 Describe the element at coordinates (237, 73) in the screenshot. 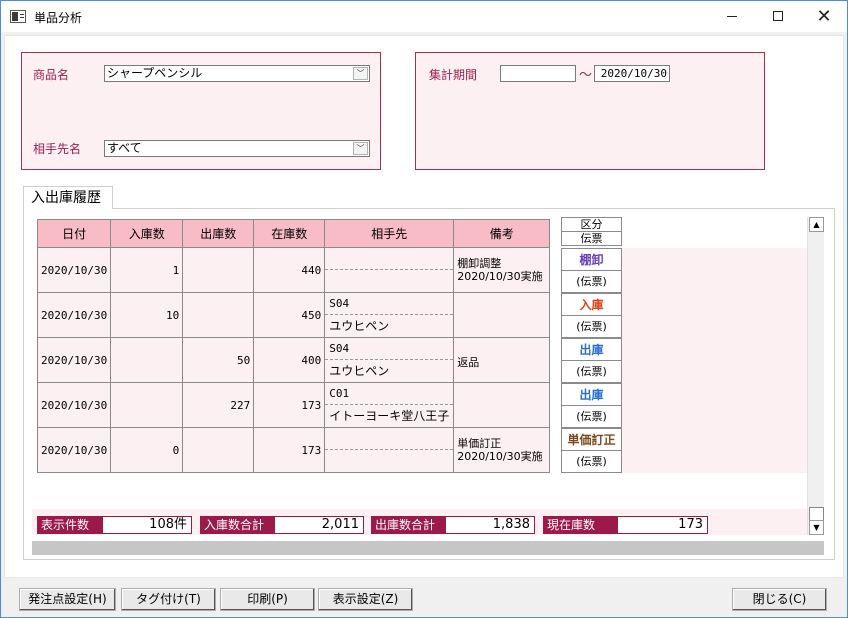

I see `product-combo: シャープペンシル ﹀` at that location.